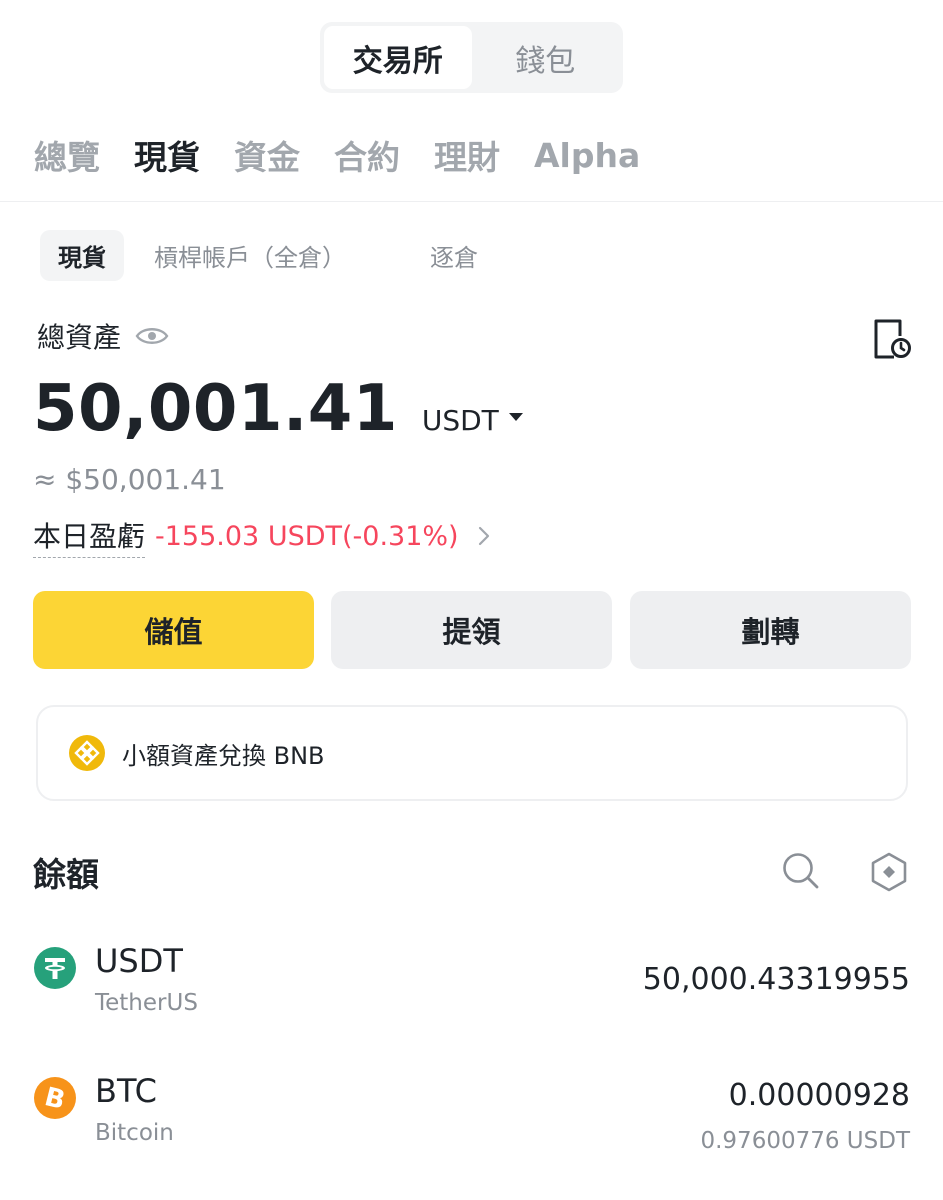 This screenshot has width=943, height=1200. I want to click on total-assets-label: 總資產, so click(79, 337).